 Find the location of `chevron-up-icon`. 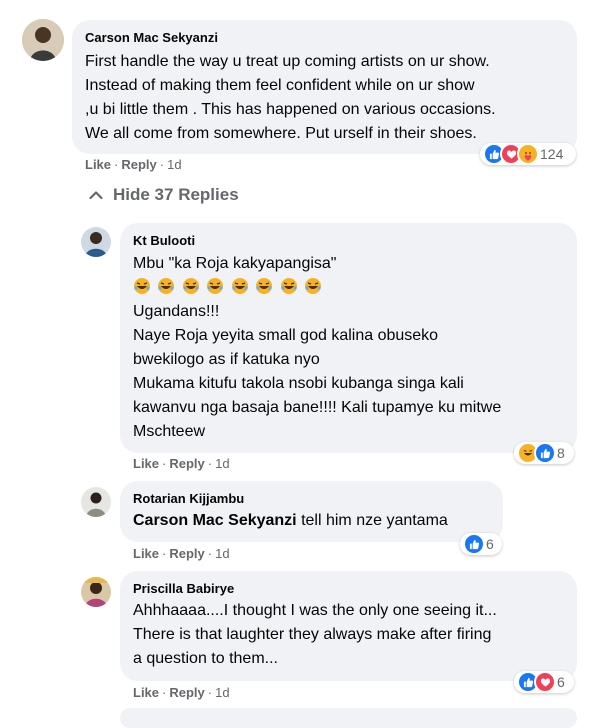

chevron-up-icon is located at coordinates (96, 195).